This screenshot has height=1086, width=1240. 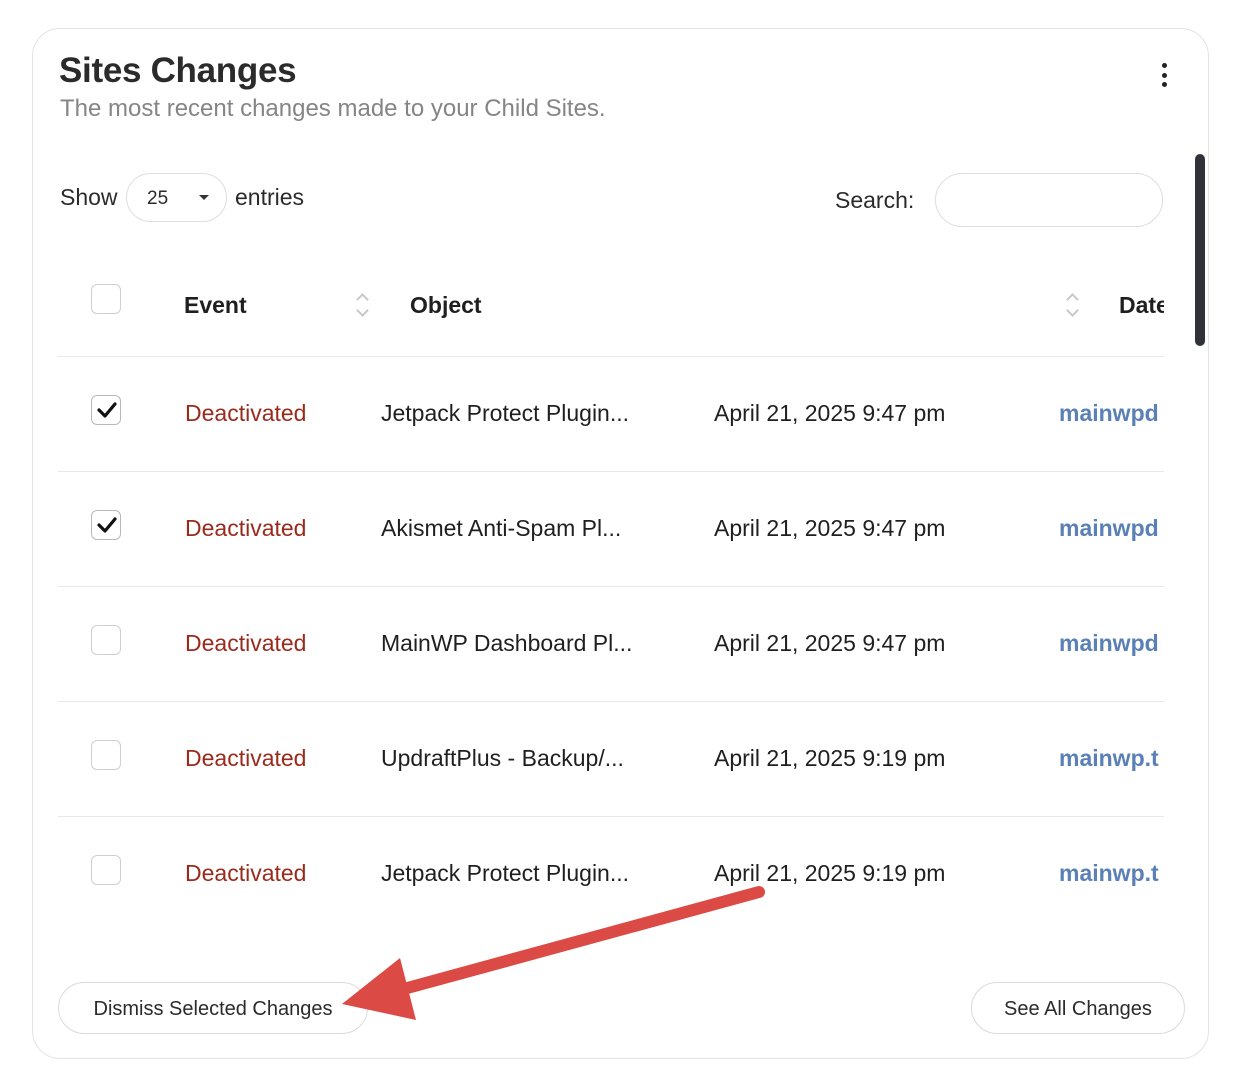 I want to click on sort-object-icon, so click(x=1073, y=305).